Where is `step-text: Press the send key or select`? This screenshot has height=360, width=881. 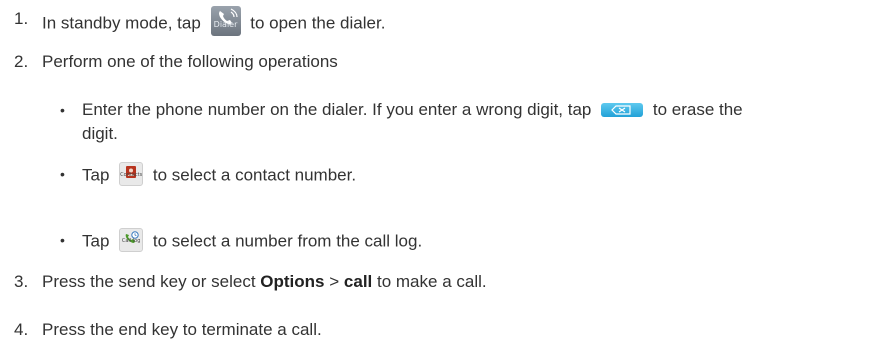
step-text: Press the send key or select is located at coordinates (149, 281).